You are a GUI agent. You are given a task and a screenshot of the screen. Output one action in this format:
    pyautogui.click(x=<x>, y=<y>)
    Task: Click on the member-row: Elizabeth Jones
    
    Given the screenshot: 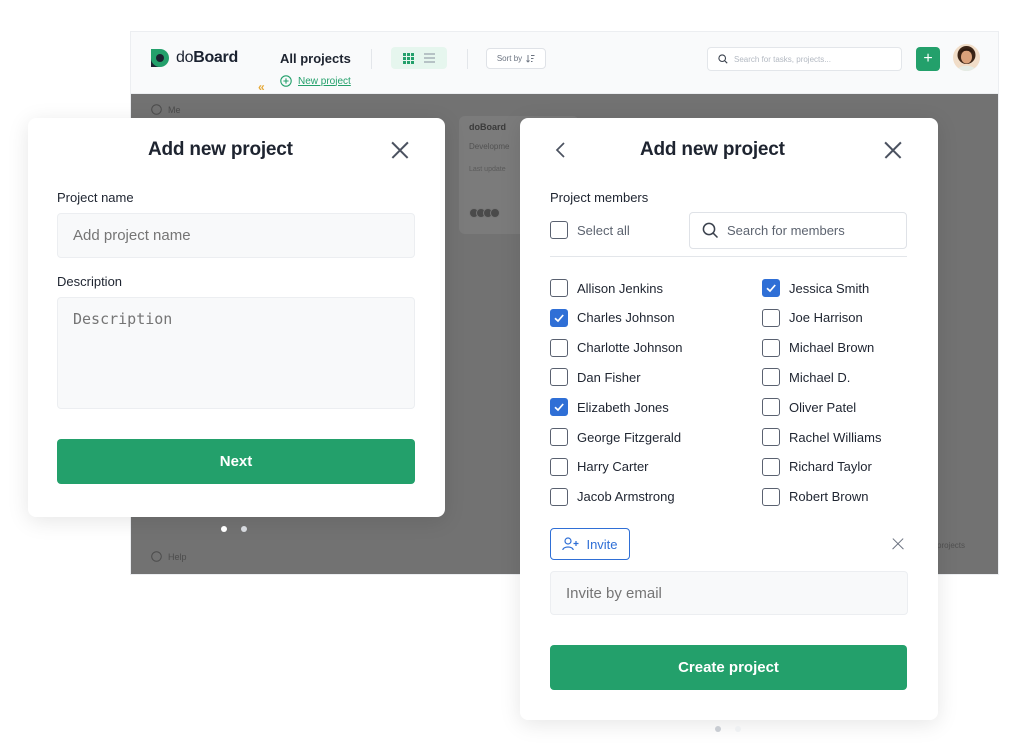 What is the action you would take?
    pyautogui.click(x=609, y=407)
    